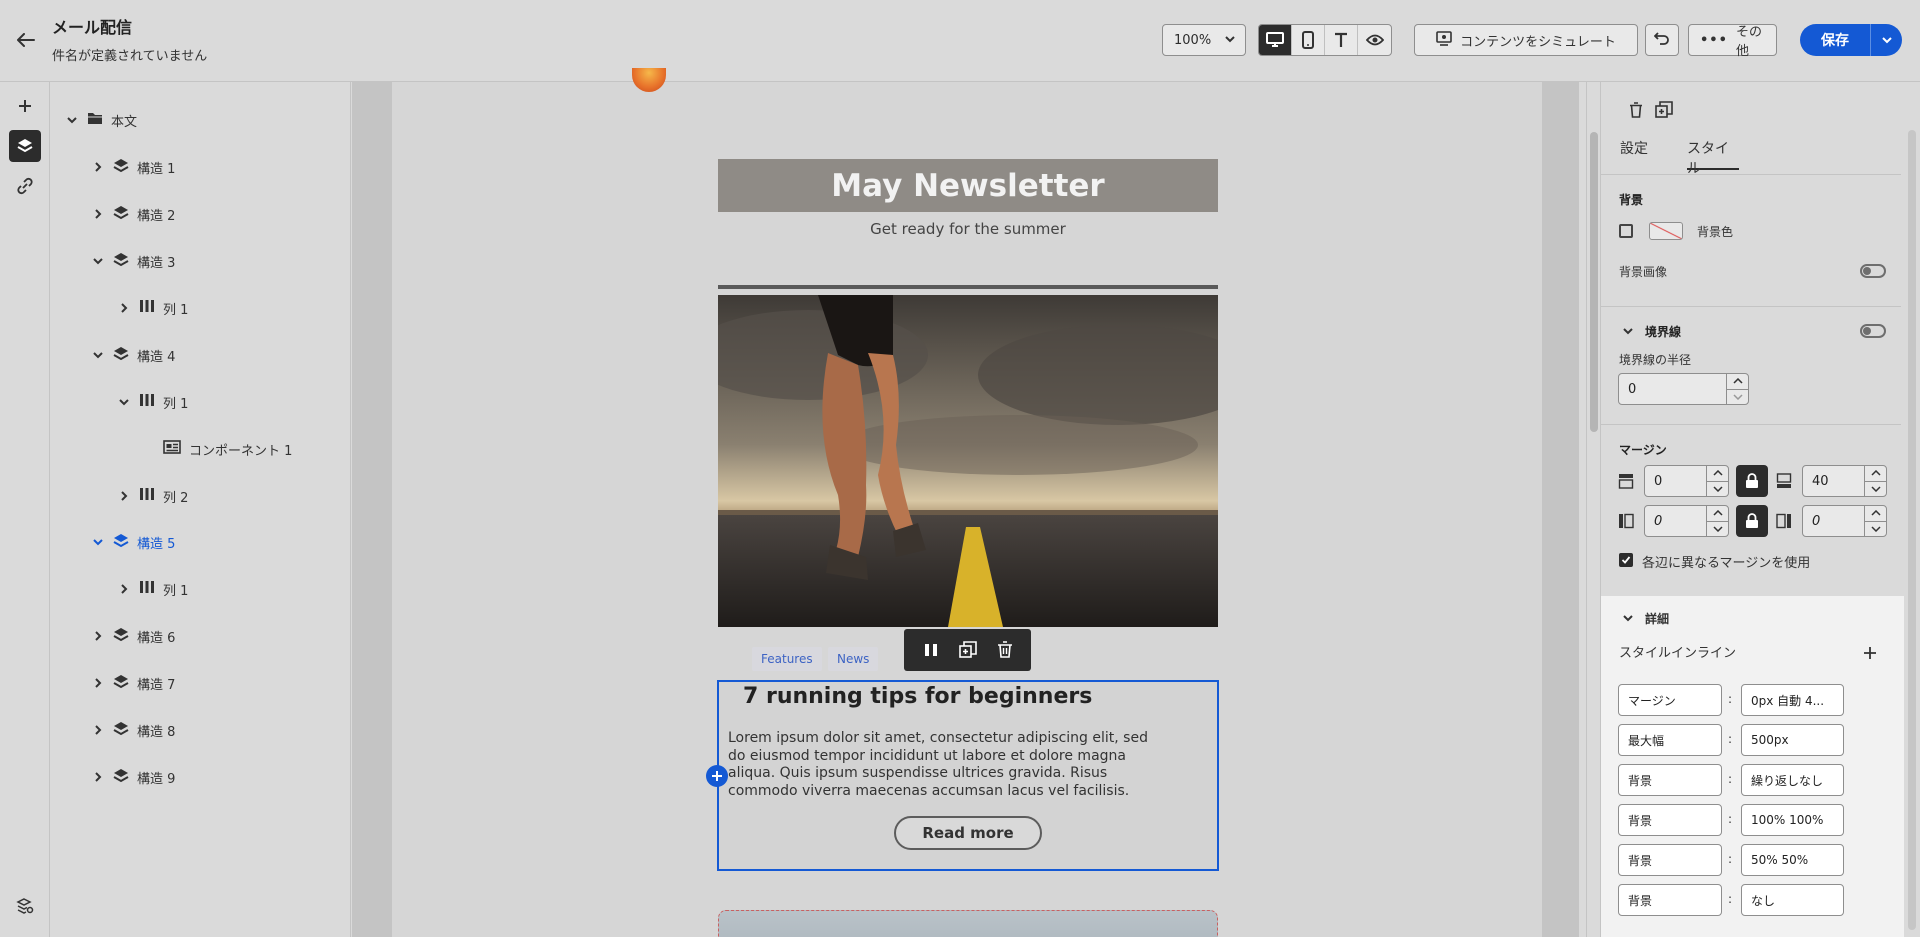 This screenshot has height=937, width=1920. What do you see at coordinates (133, 355) in the screenshot?
I see `tree-item-structure-4: 構造 4` at bounding box center [133, 355].